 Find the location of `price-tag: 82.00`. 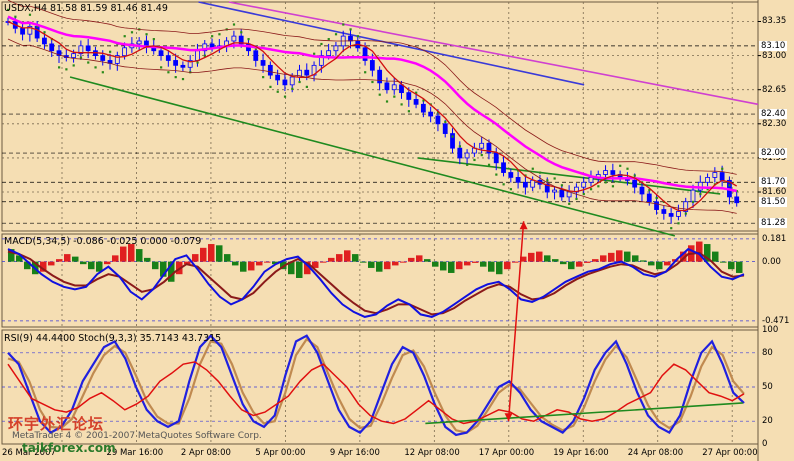

price-tag: 82.00 is located at coordinates (773, 153).